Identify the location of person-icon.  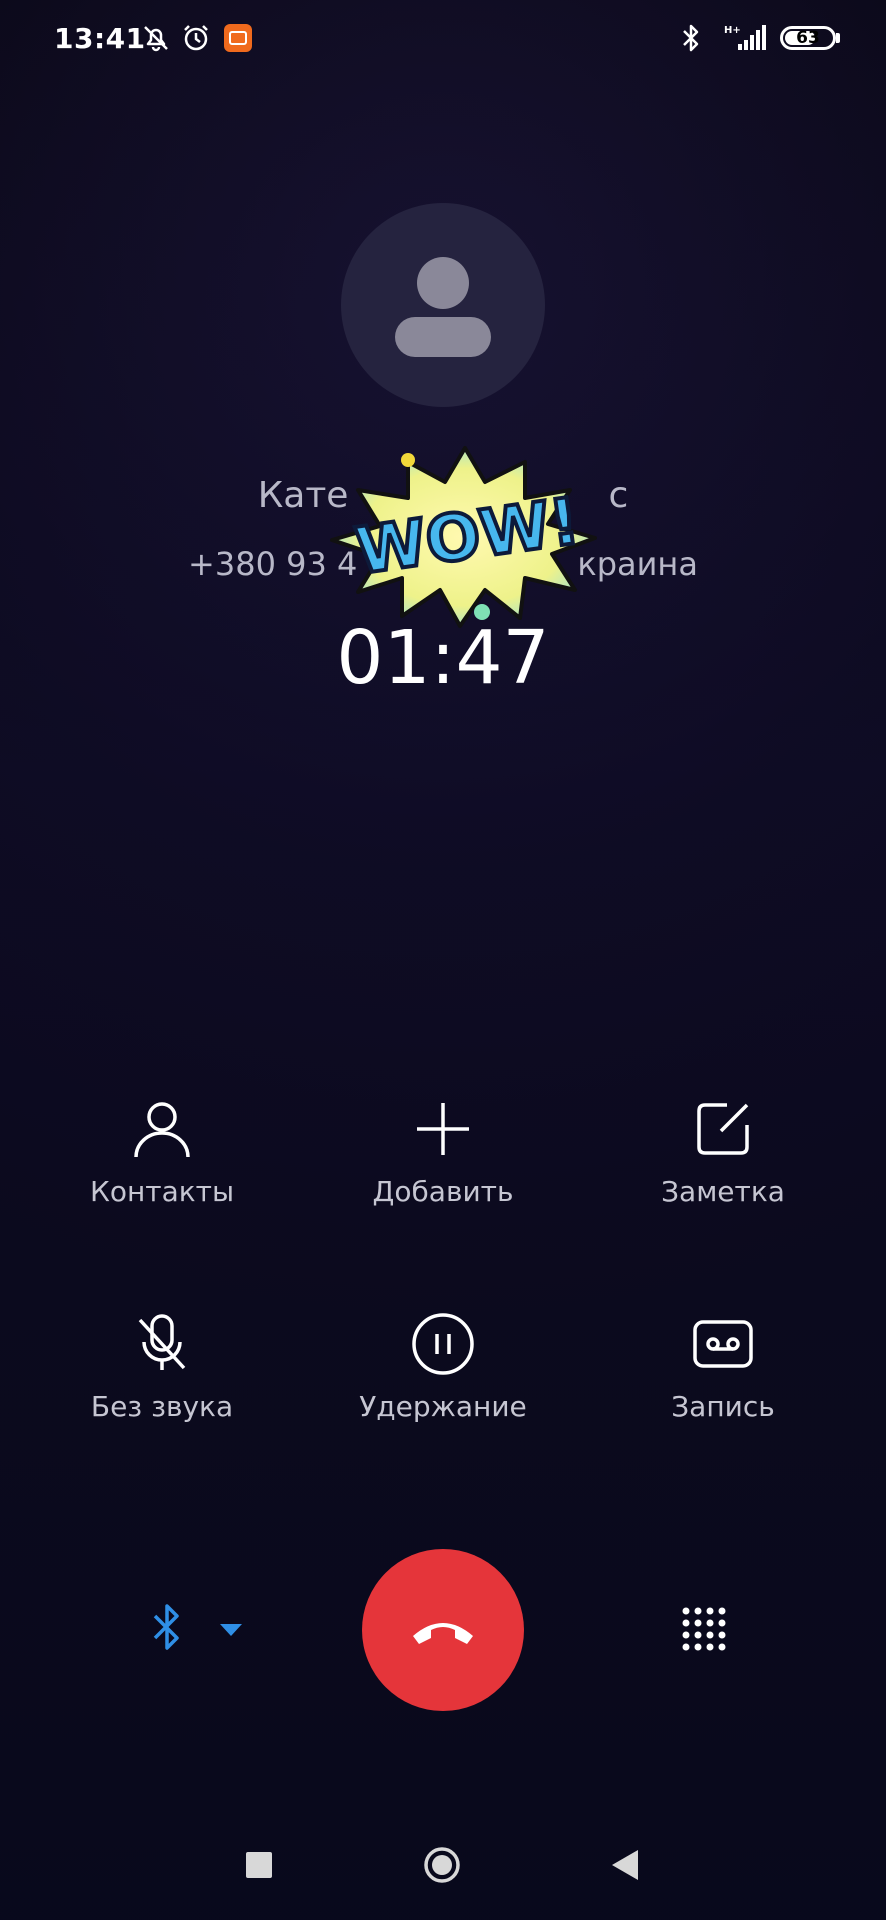
(162, 1130).